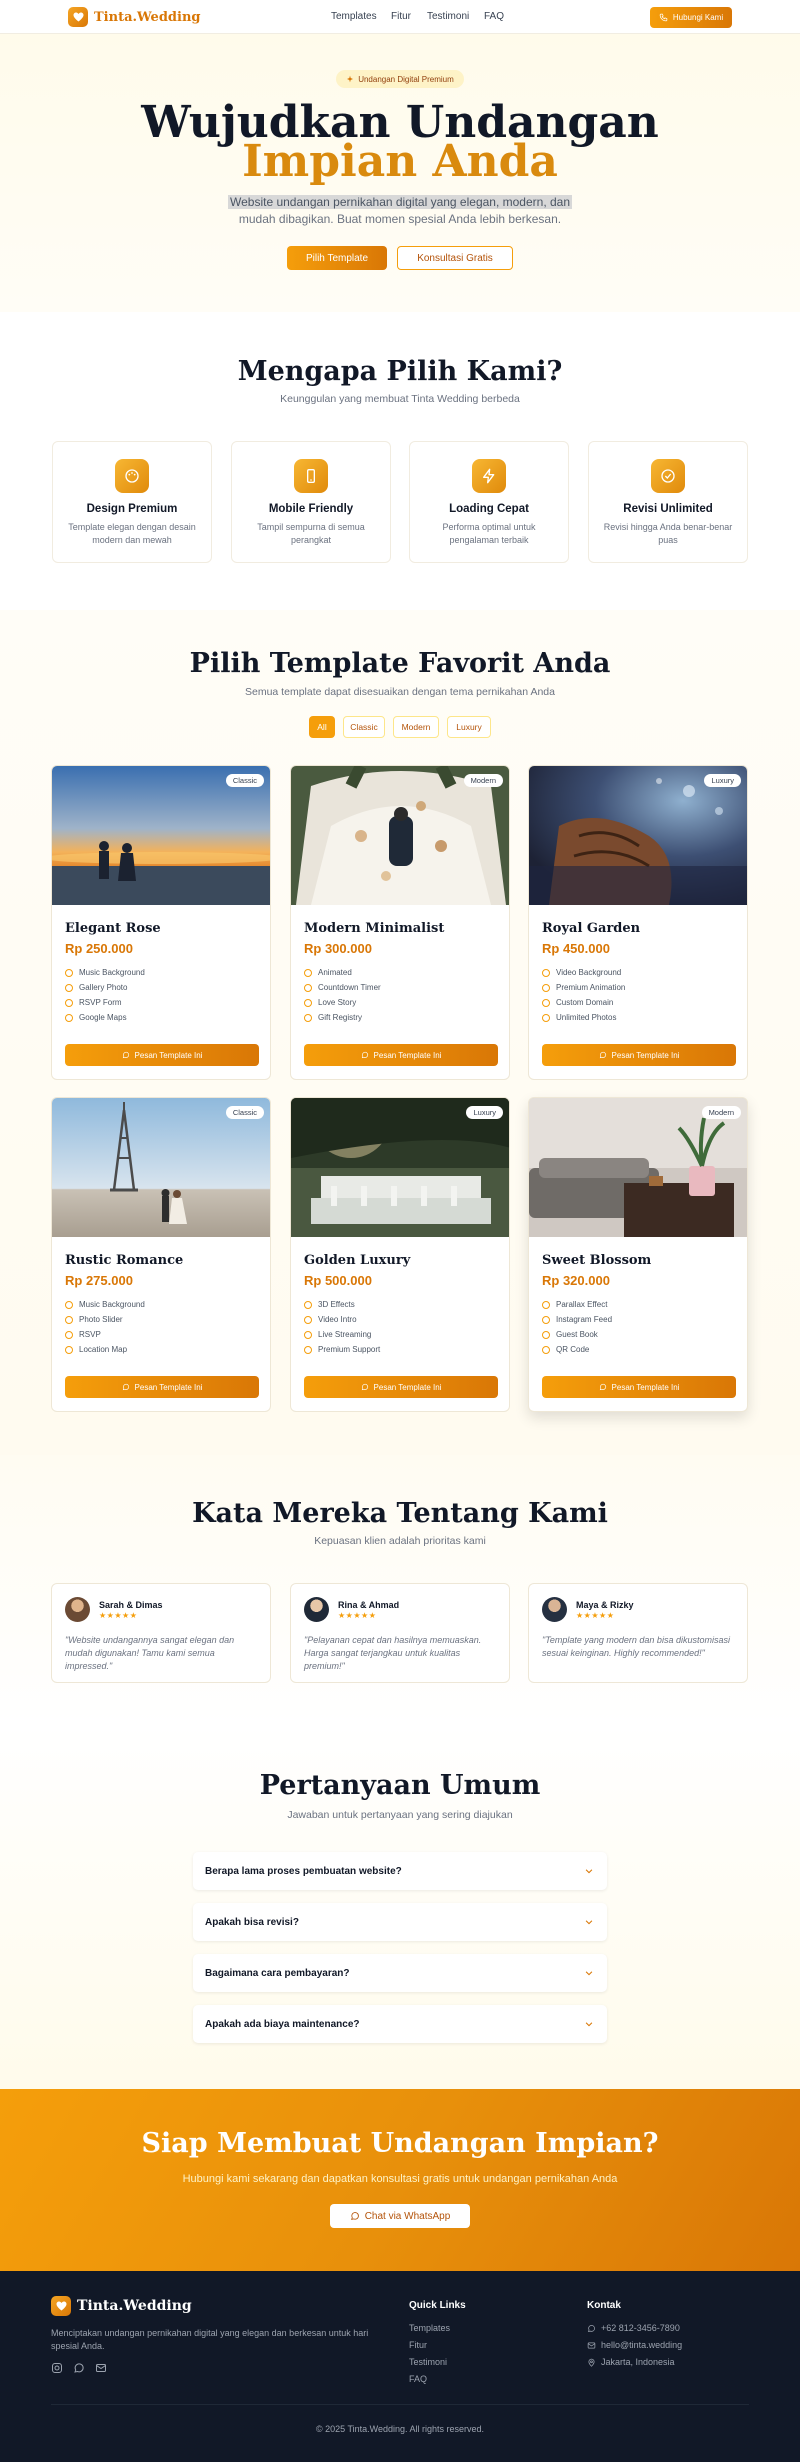 Image resolution: width=800 pixels, height=2462 pixels. What do you see at coordinates (721, 1112) in the screenshot?
I see `template-category-badge: Modern` at bounding box center [721, 1112].